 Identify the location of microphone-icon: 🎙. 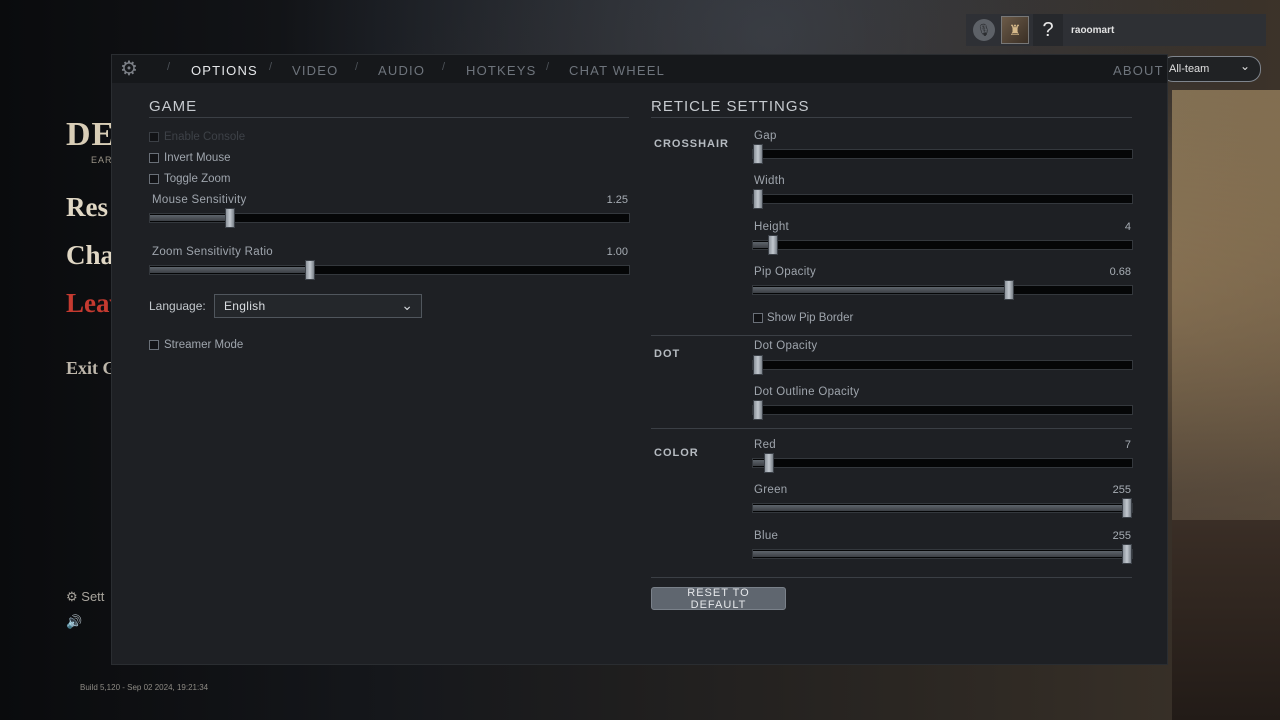
(984, 30).